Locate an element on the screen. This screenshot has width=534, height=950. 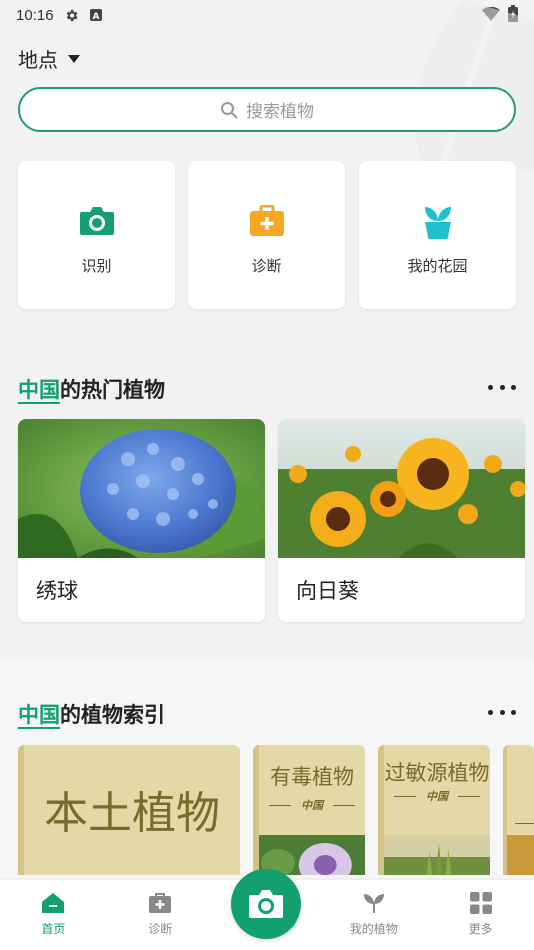
identify-card: 识别 is located at coordinates (96, 235).